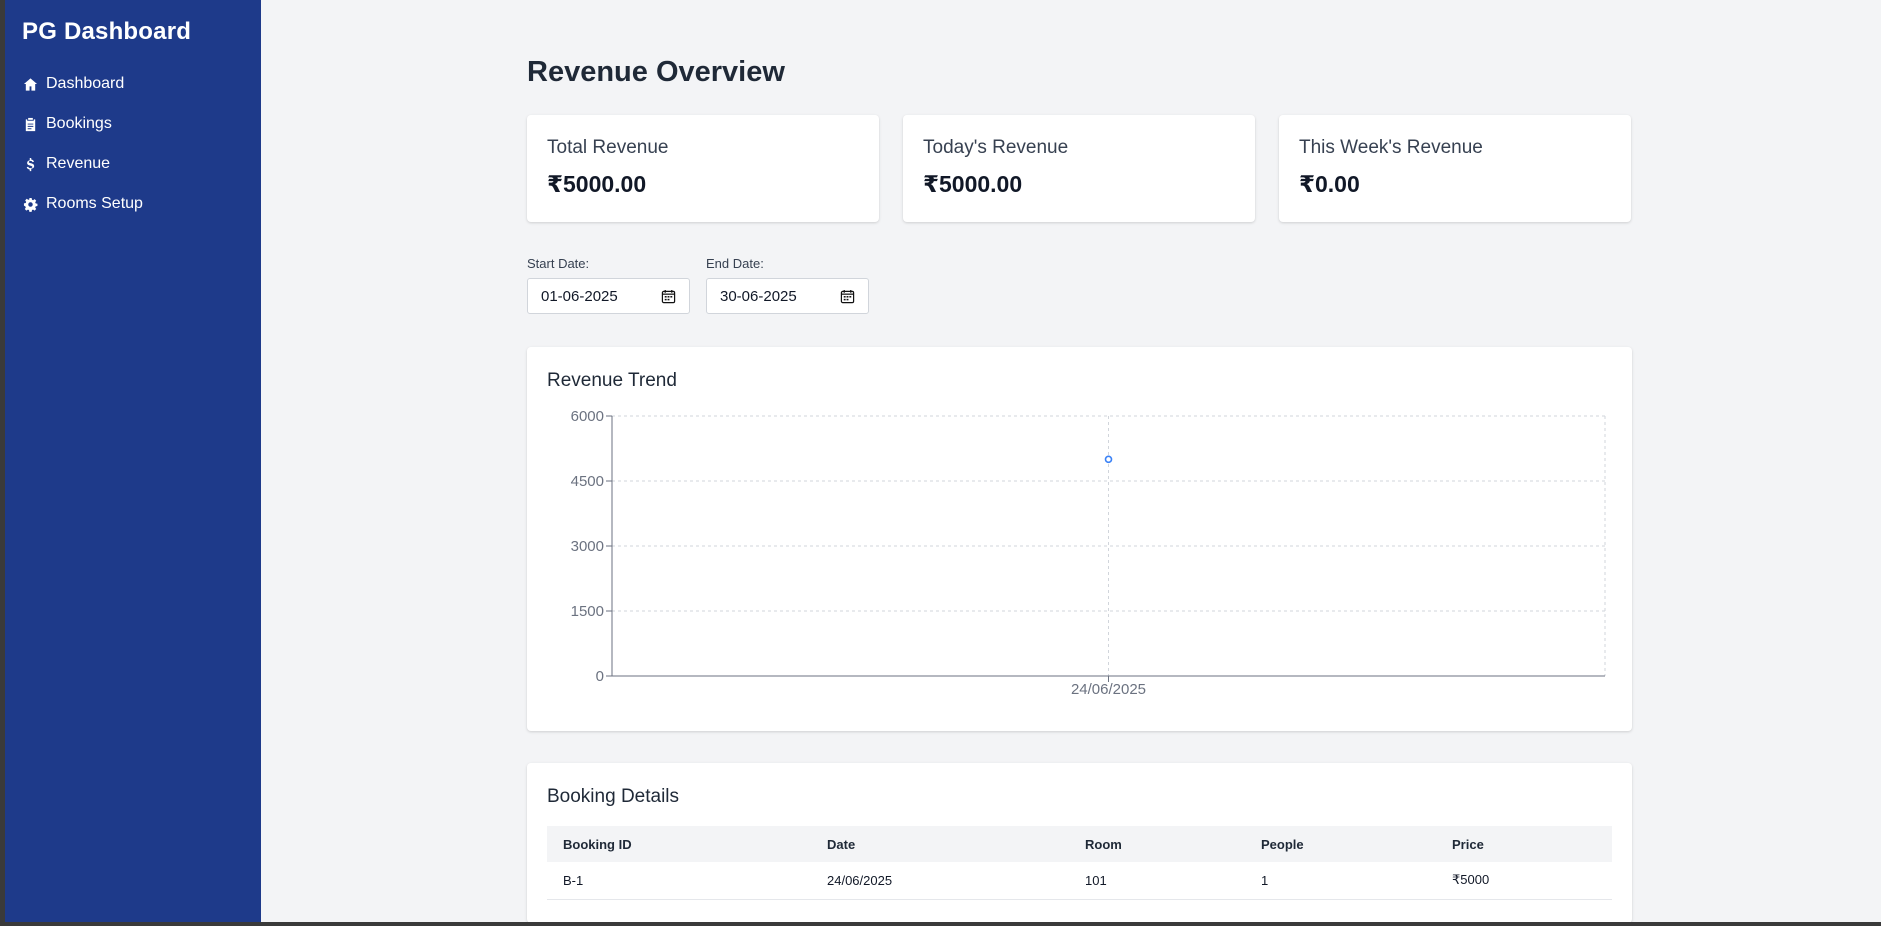 The image size is (1881, 926). What do you see at coordinates (612, 380) in the screenshot?
I see `chart-title: Revenue Trend` at bounding box center [612, 380].